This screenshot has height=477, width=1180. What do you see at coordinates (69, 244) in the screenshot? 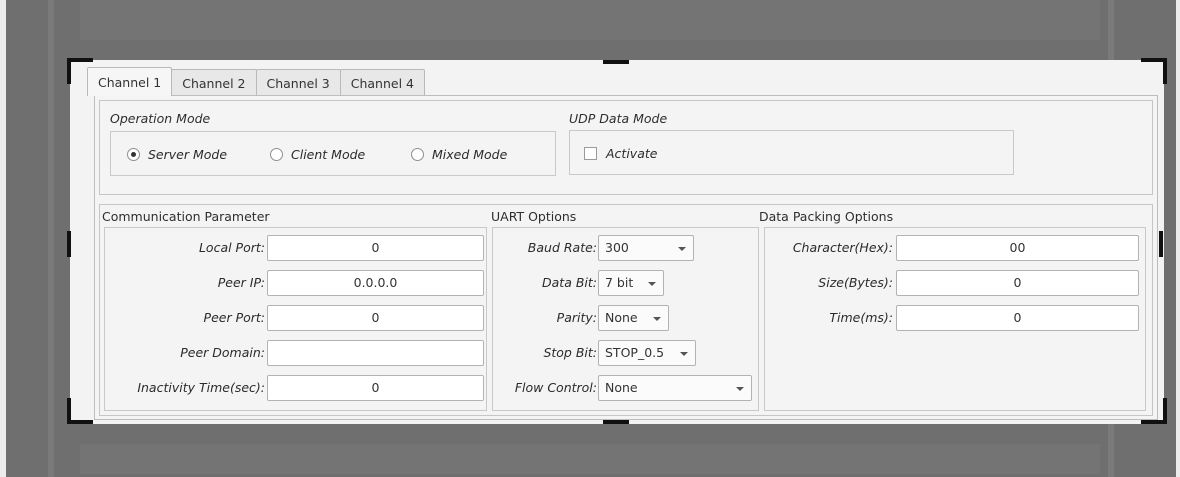
I see `resize-handle-left` at bounding box center [69, 244].